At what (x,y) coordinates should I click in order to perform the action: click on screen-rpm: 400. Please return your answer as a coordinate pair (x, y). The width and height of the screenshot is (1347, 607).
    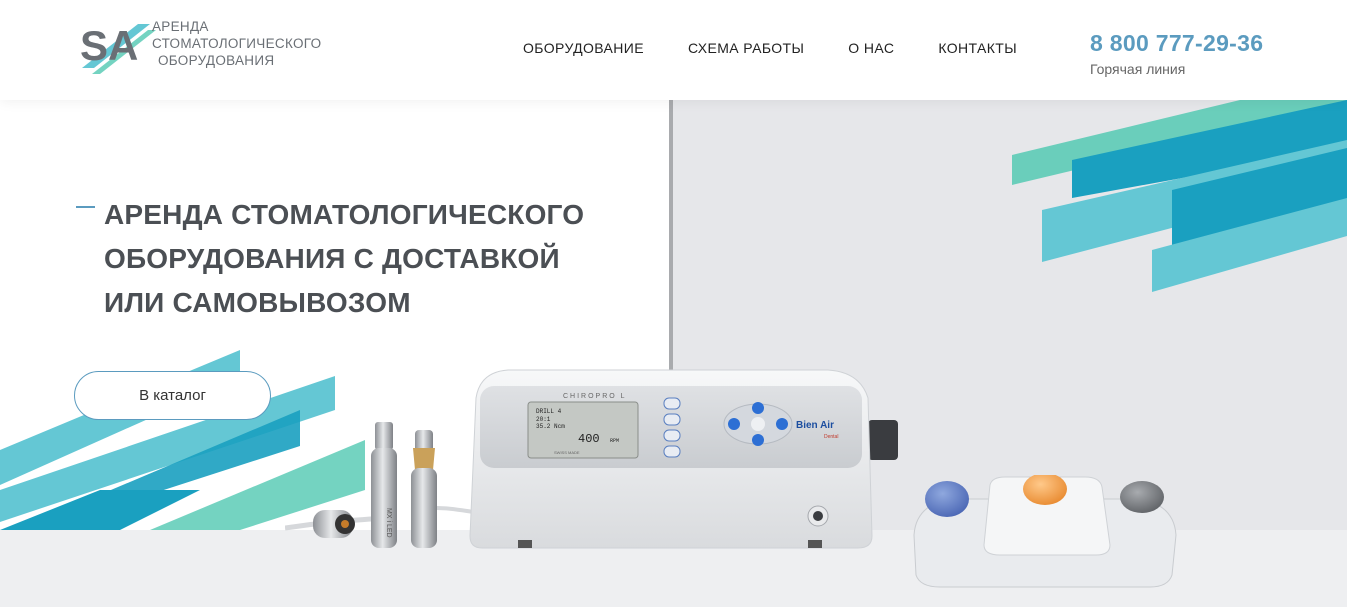
    Looking at the image, I should click on (589, 439).